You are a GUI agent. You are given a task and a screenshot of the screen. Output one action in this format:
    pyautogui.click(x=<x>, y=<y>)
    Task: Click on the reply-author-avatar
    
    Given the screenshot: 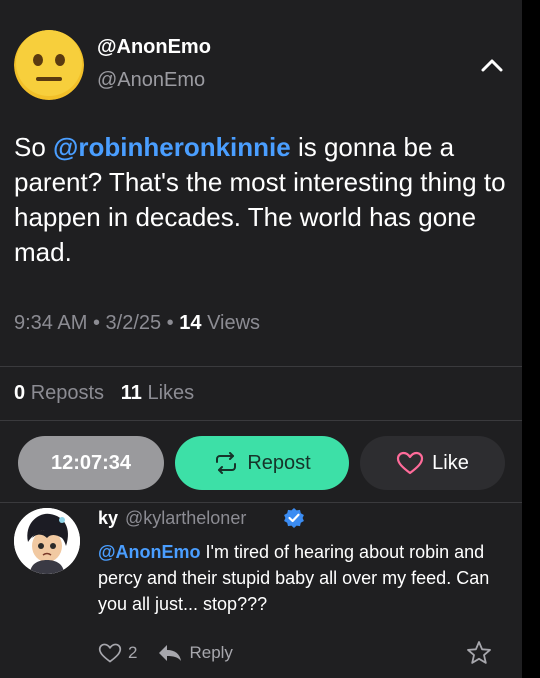 What is the action you would take?
    pyautogui.click(x=47, y=541)
    